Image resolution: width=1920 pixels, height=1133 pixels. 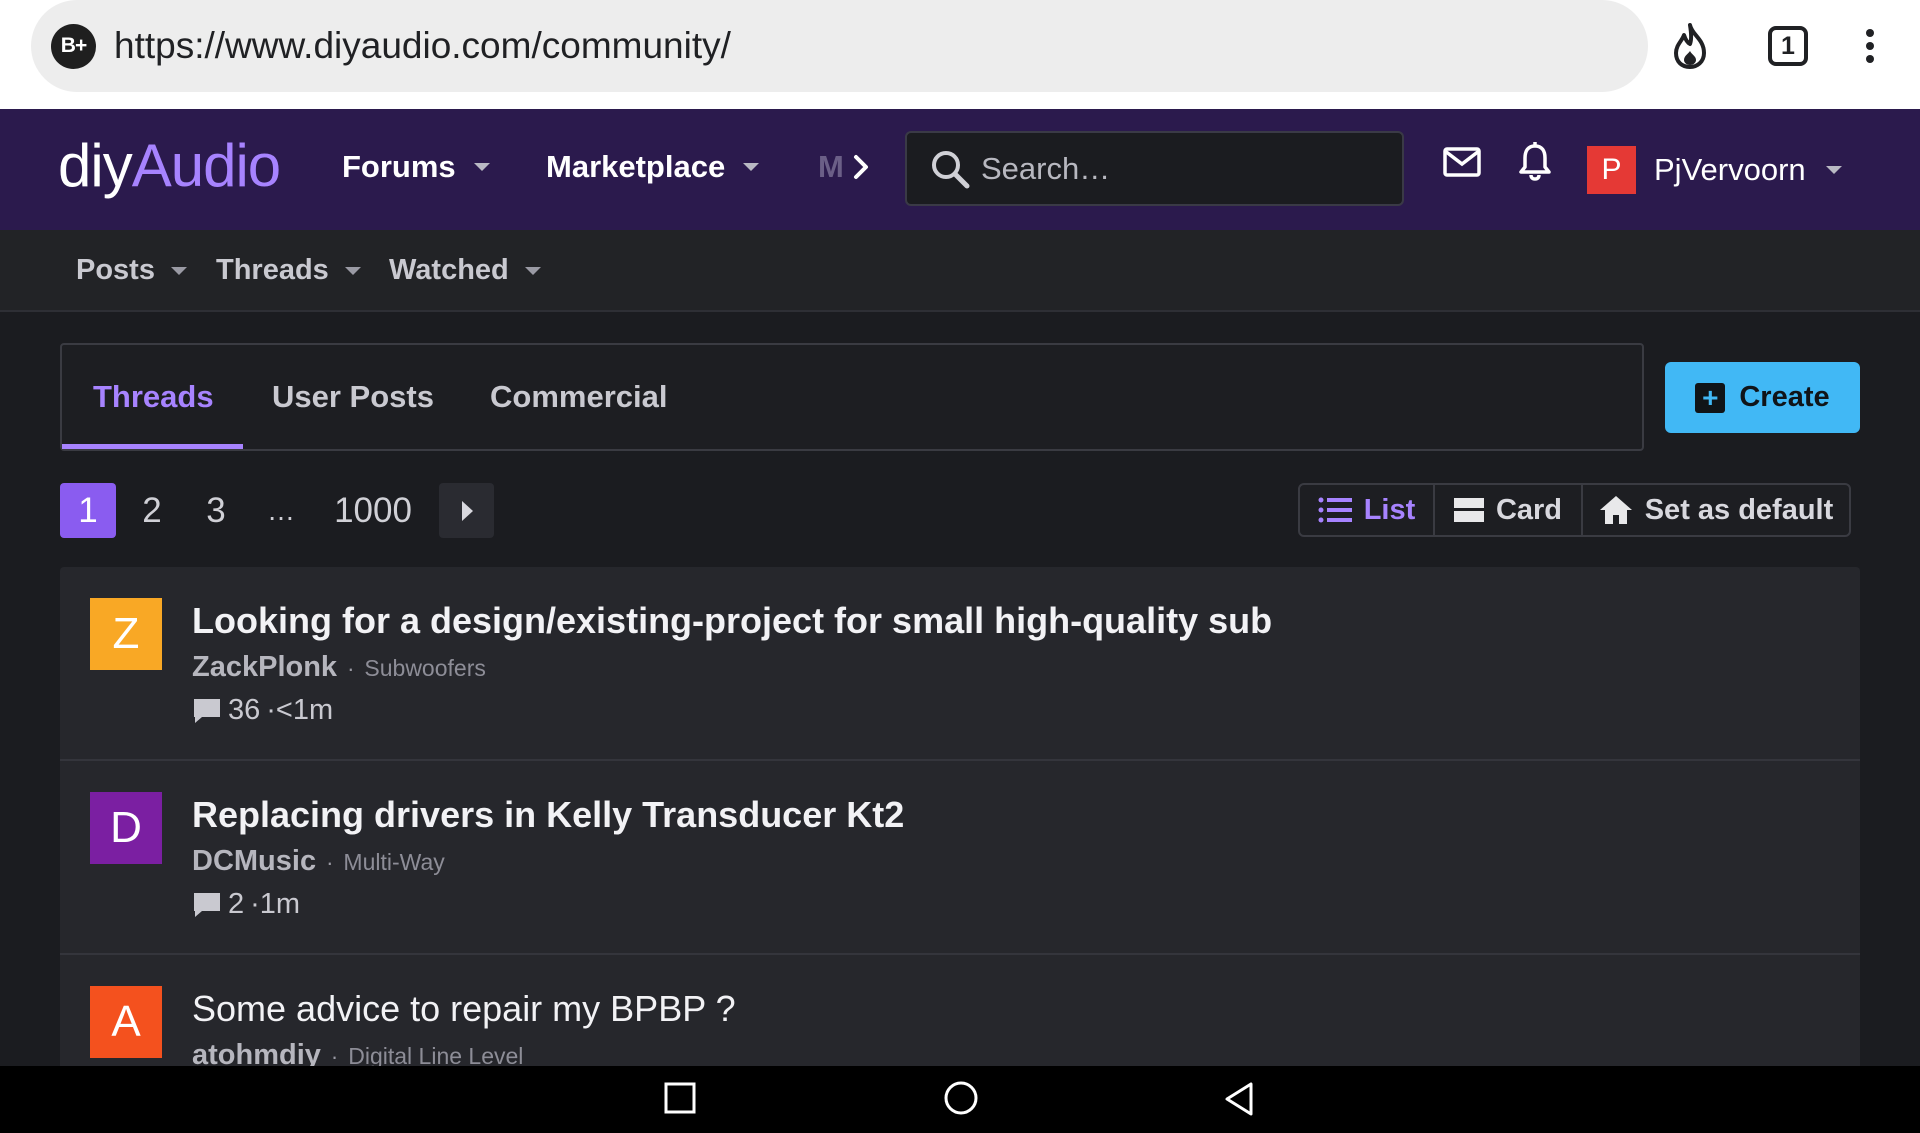 I want to click on nav-overflow-item: M, so click(x=831, y=167).